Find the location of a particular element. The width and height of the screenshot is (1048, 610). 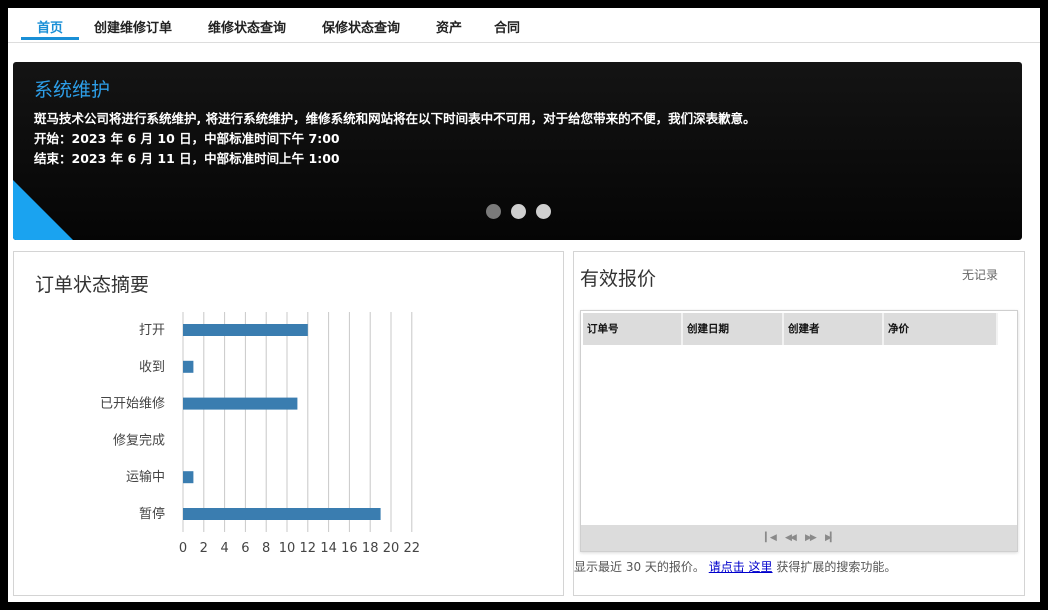

chart-x-tick-label: 2 is located at coordinates (204, 548).